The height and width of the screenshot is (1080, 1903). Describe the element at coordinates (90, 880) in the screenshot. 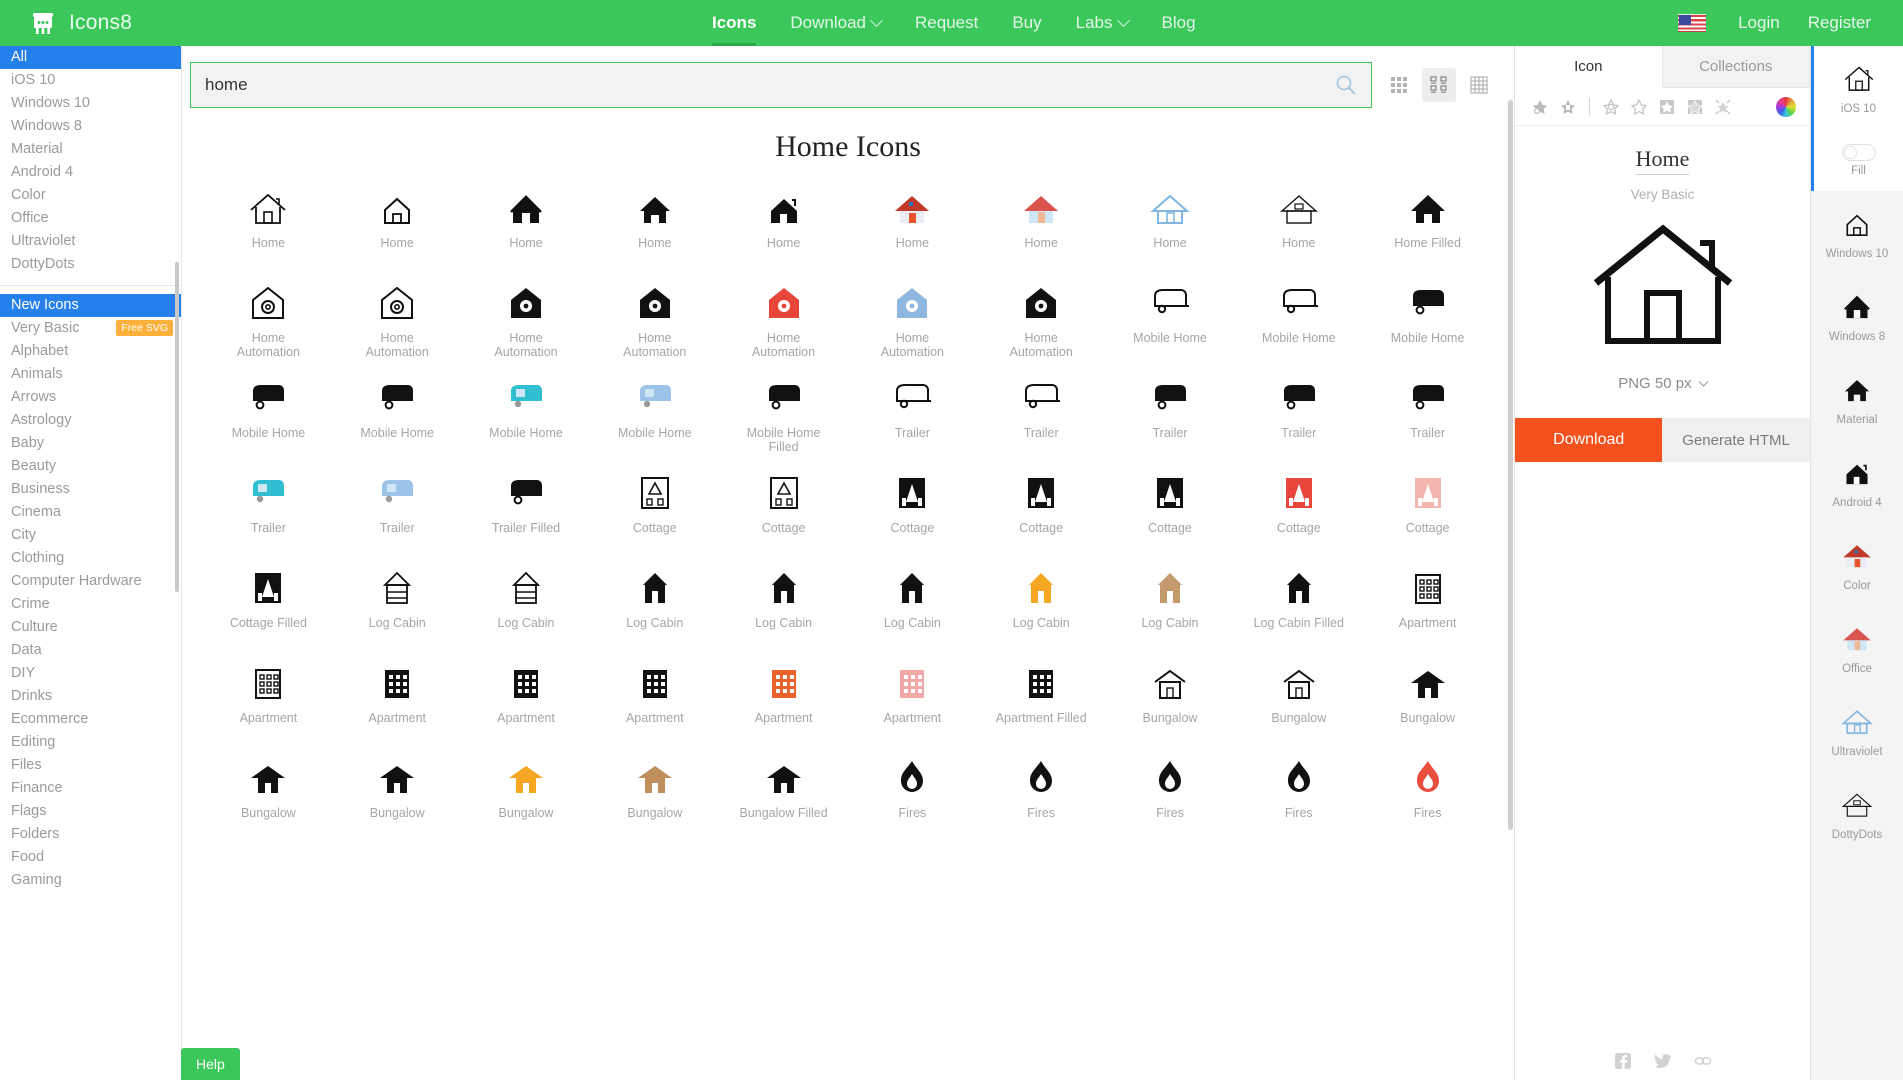

I see `sidebar-category-gaming: Gaming` at that location.